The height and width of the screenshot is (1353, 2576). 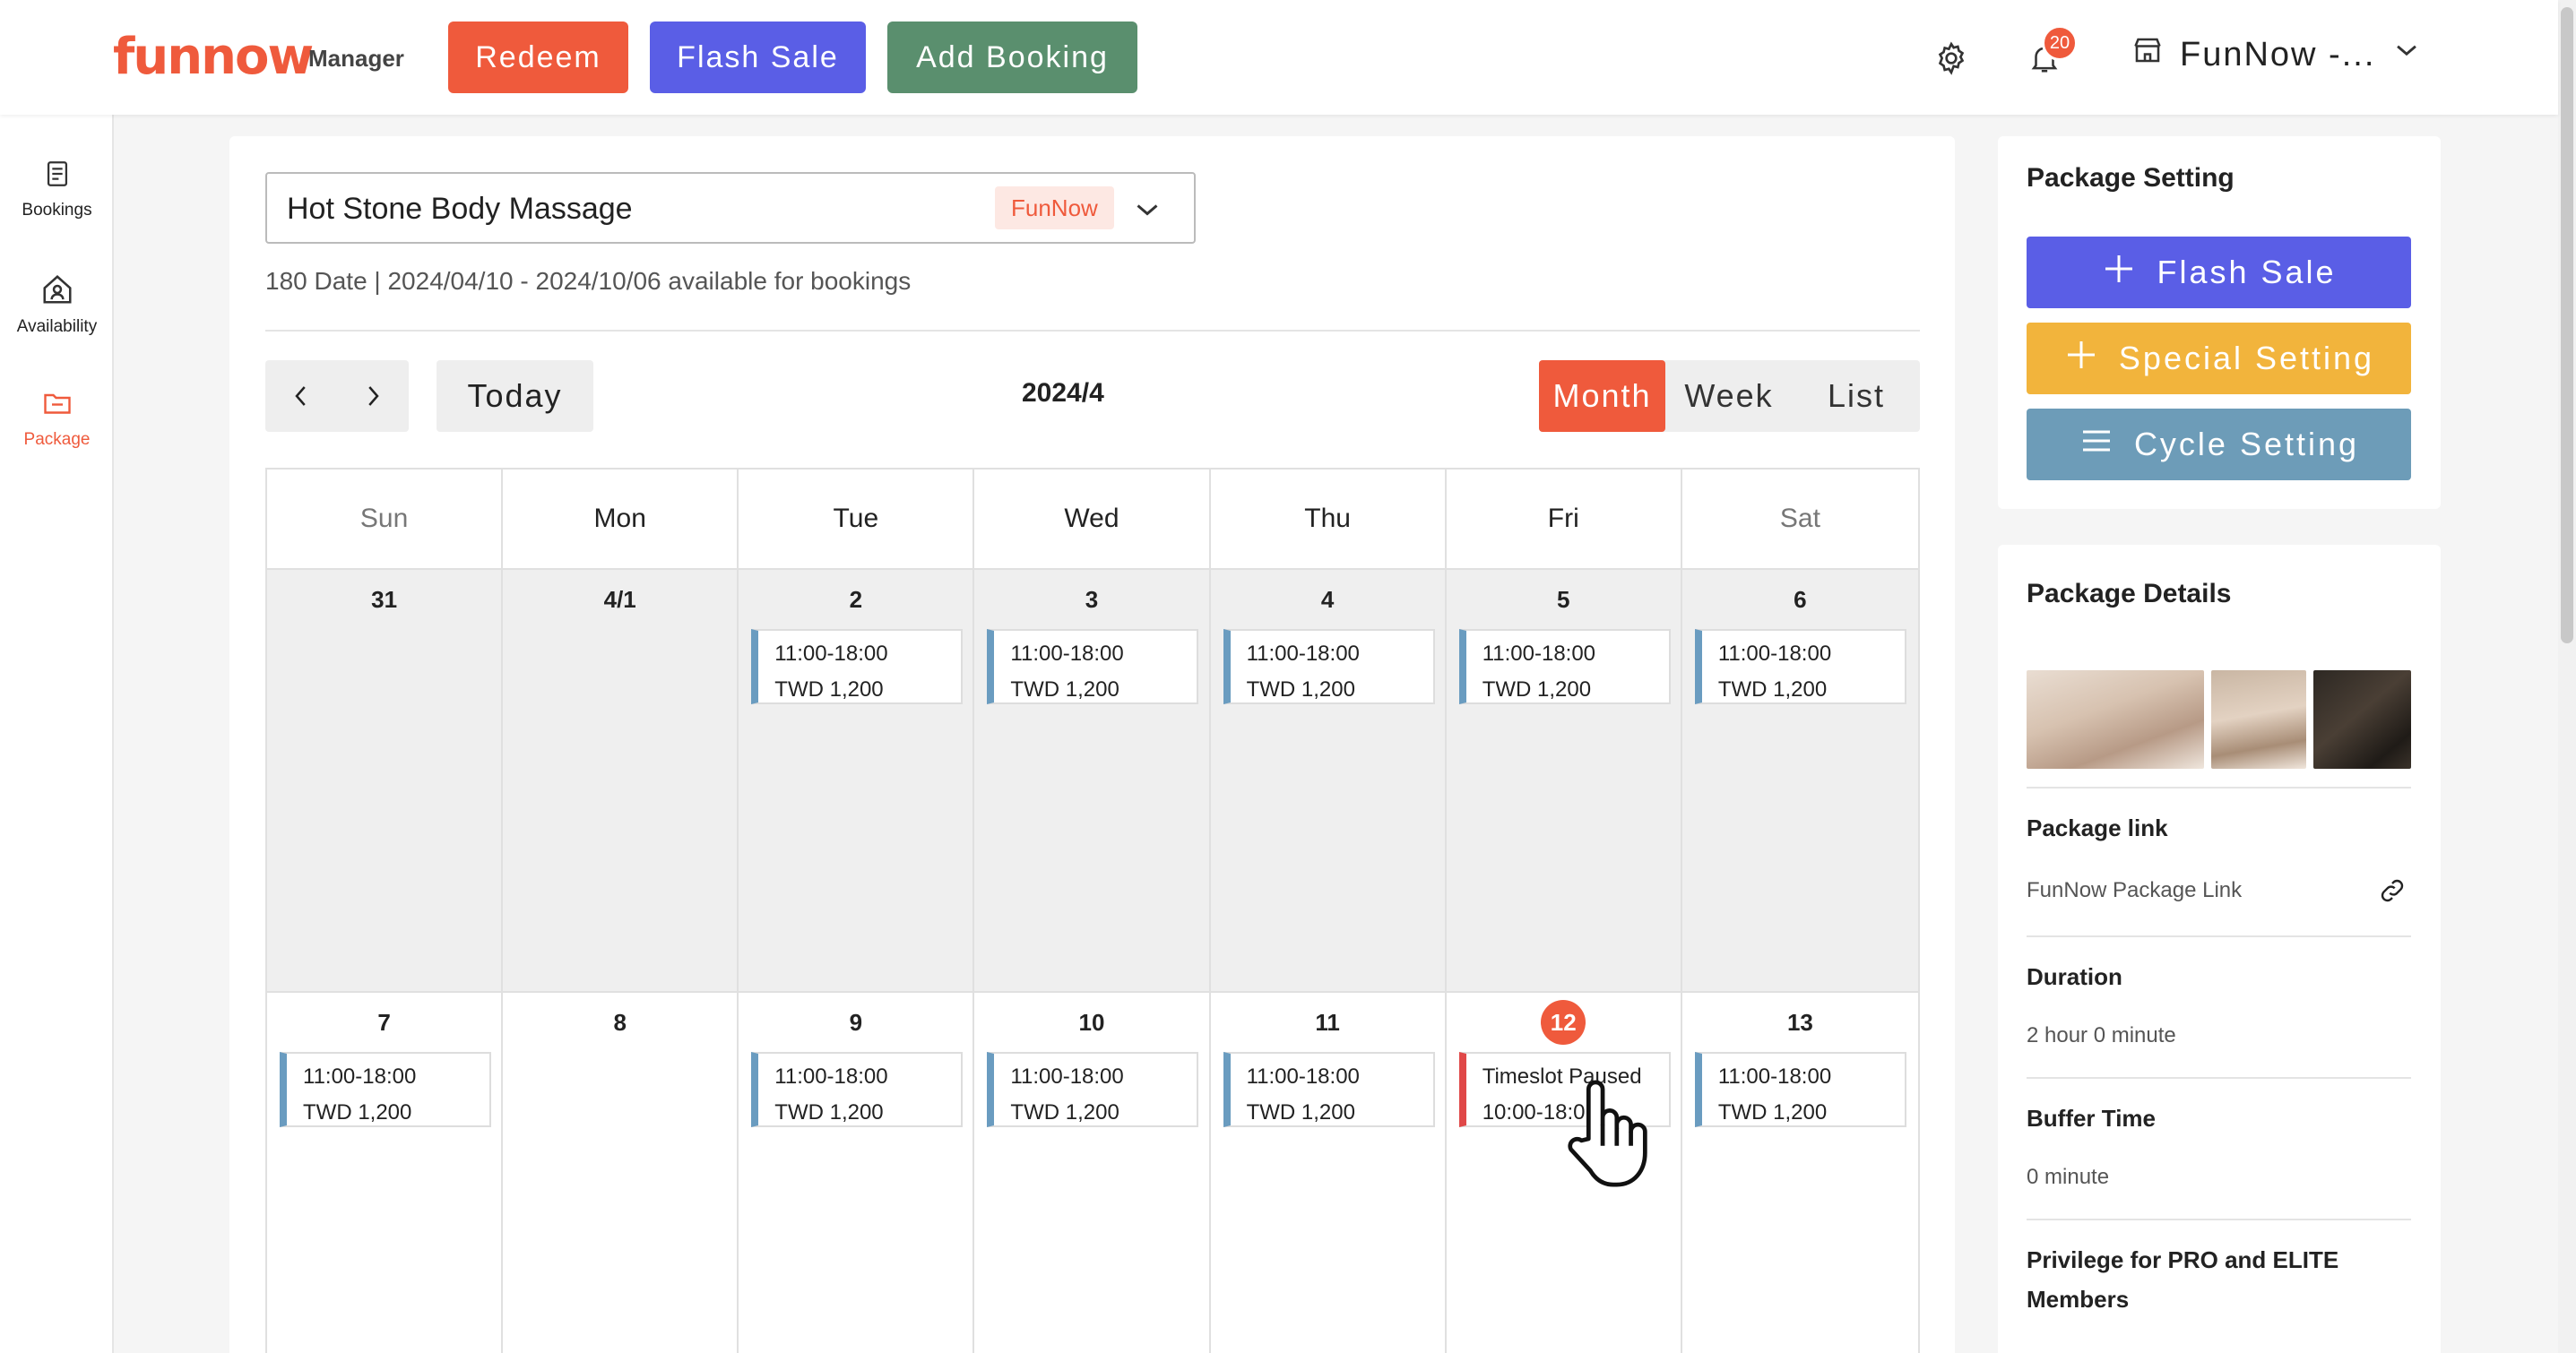 What do you see at coordinates (621, 779) in the screenshot?
I see `calendar-day-cell: 4/1` at bounding box center [621, 779].